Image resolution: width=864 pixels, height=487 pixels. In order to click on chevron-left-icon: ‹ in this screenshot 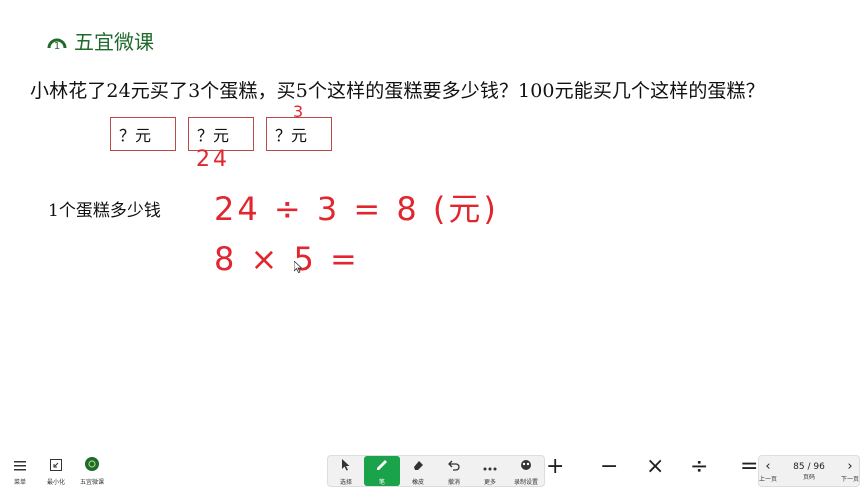, I will do `click(768, 466)`.